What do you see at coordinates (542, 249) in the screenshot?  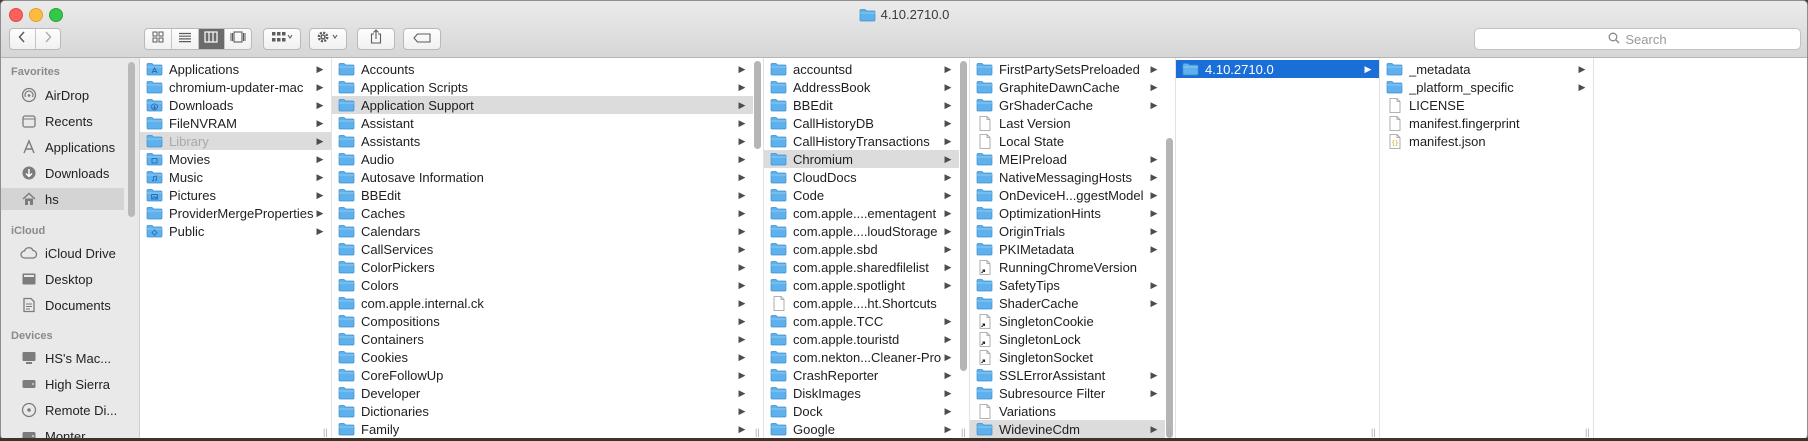 I see `column-item: CallServices ▶` at bounding box center [542, 249].